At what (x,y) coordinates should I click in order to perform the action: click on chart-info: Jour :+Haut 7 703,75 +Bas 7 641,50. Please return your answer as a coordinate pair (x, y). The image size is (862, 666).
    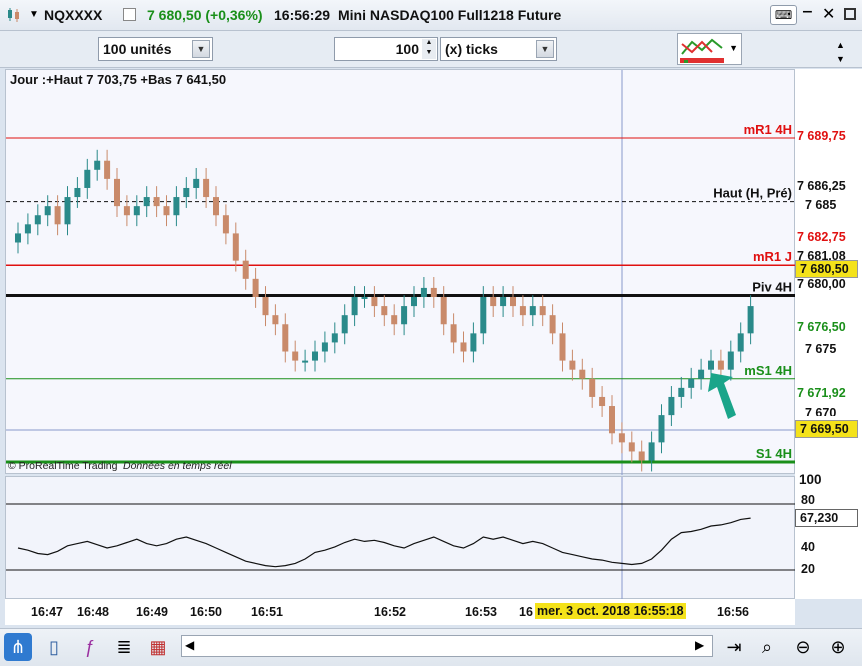
    Looking at the image, I should click on (118, 79).